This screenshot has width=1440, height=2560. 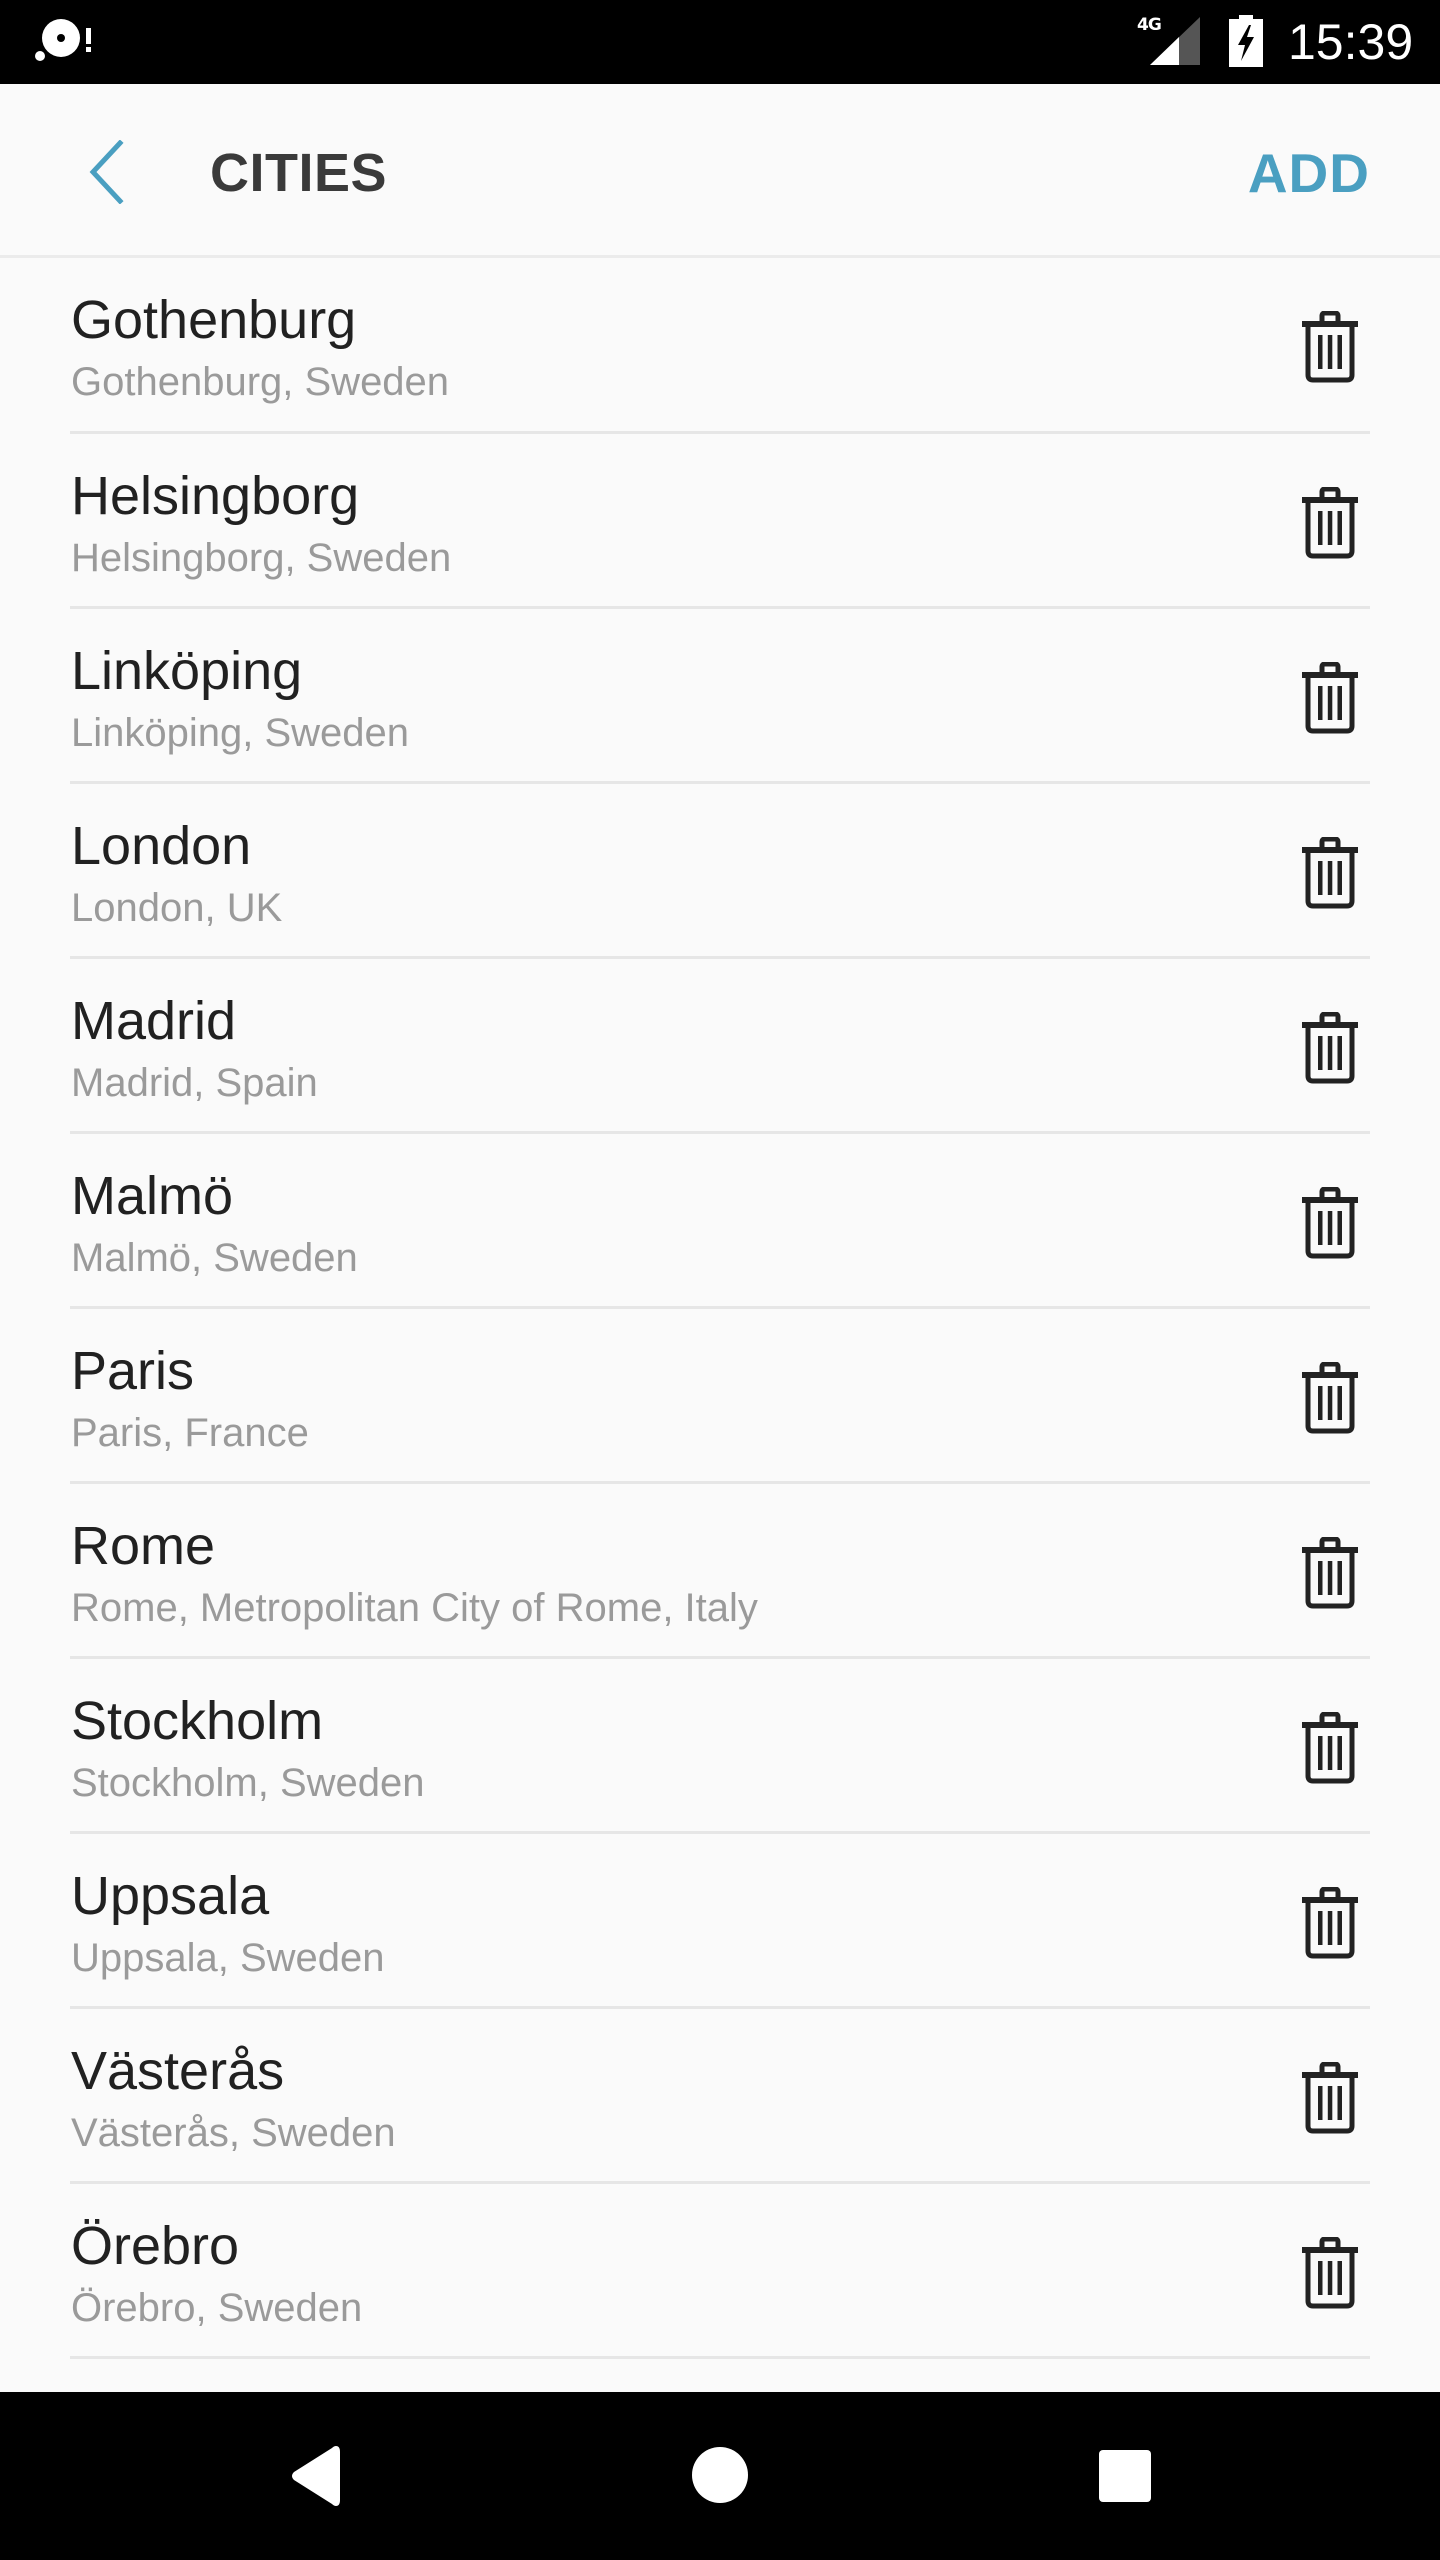 I want to click on city-location-detail: Stockholm, Sweden, so click(x=248, y=1783).